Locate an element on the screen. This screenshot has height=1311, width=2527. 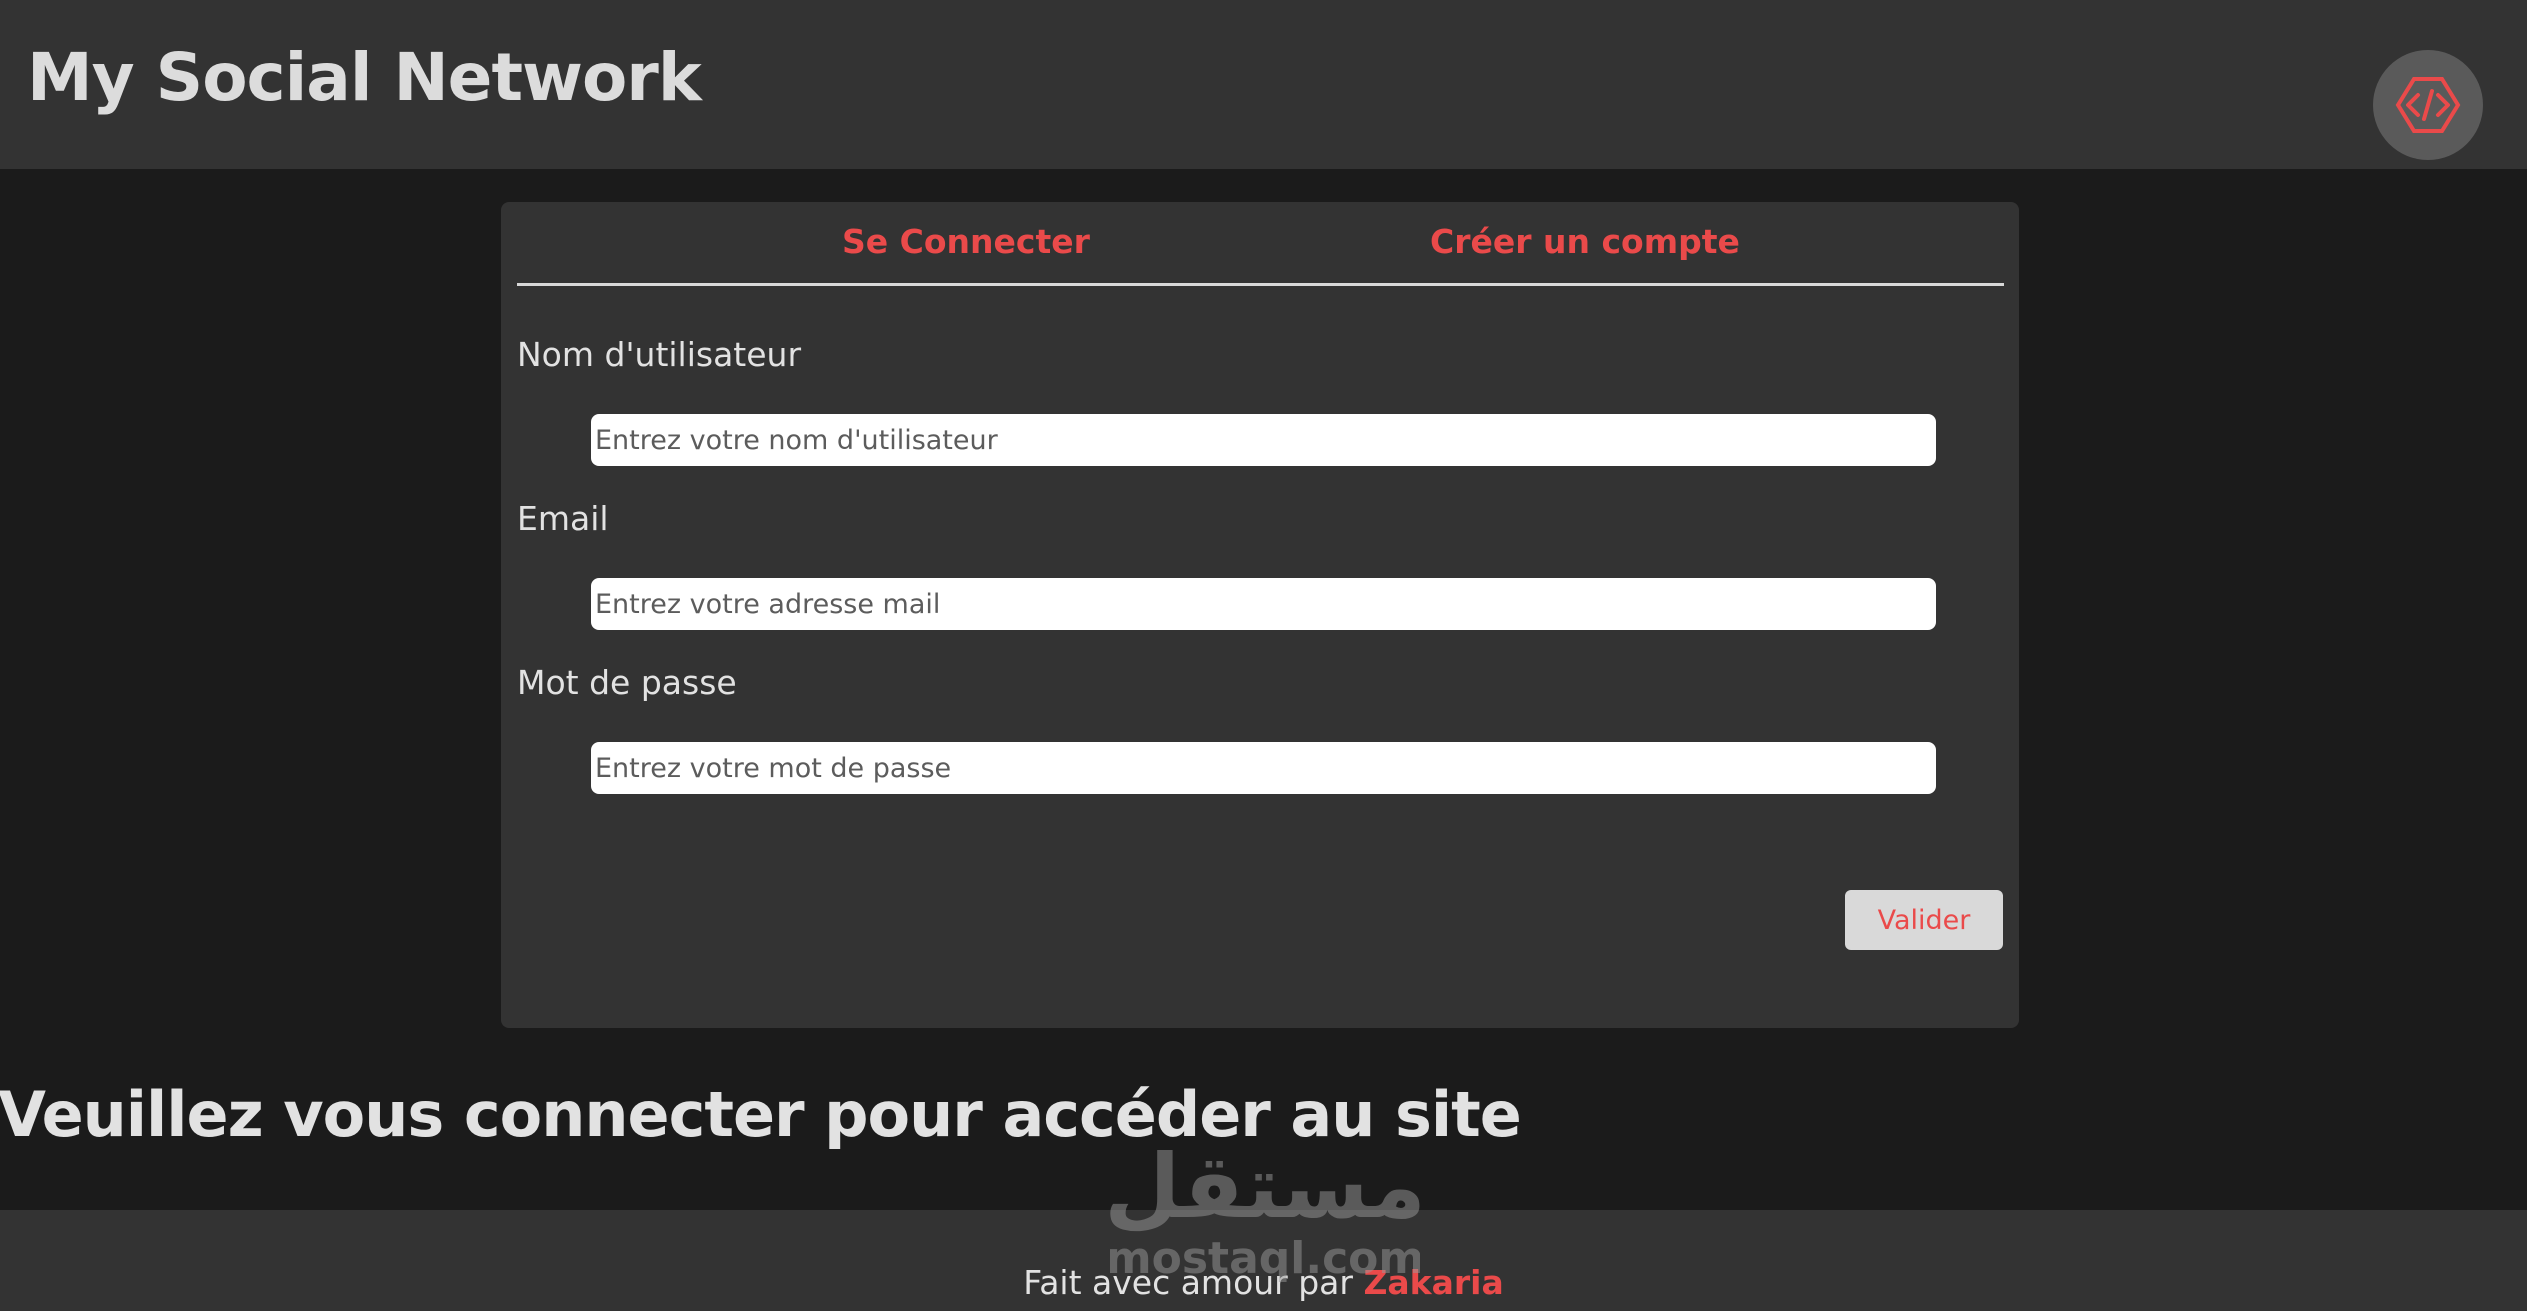
email-input is located at coordinates (1263, 604).